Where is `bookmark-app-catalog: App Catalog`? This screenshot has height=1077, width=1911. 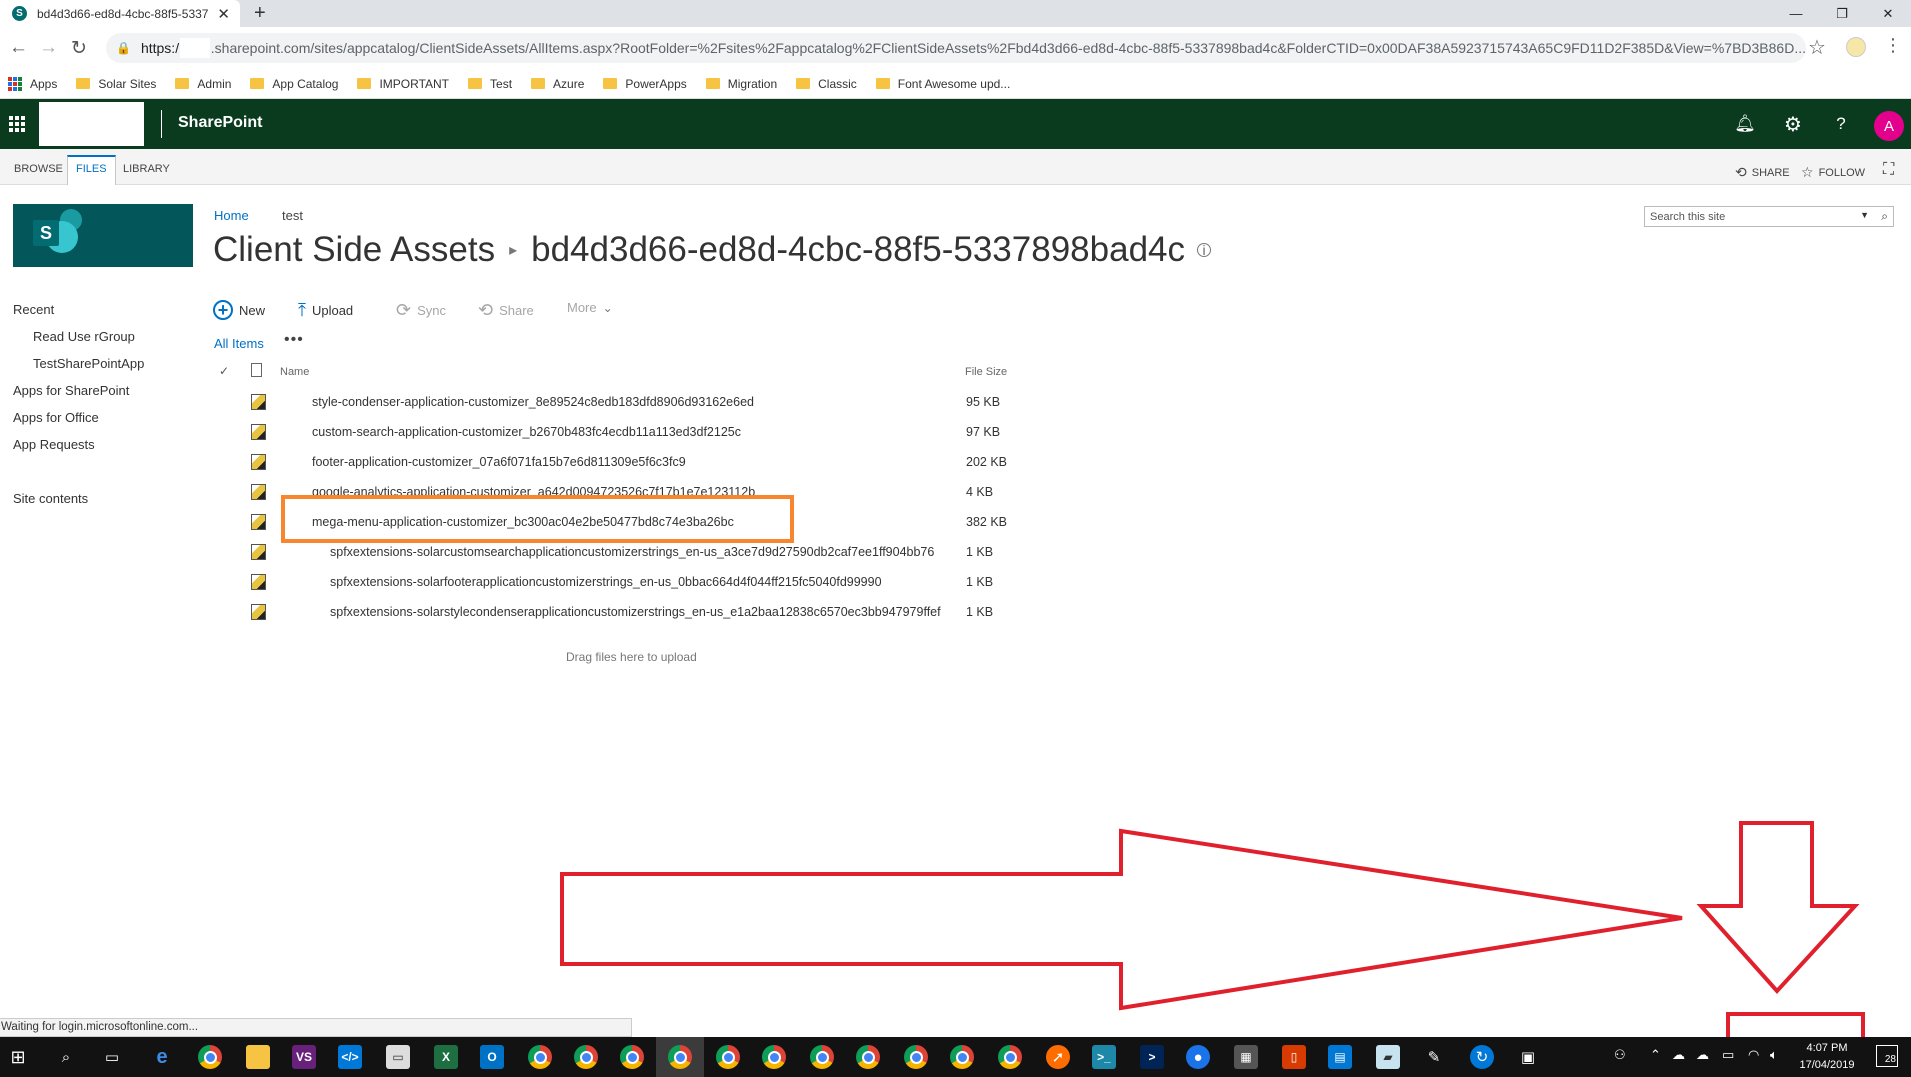
bookmark-app-catalog: App Catalog is located at coordinates (294, 84).